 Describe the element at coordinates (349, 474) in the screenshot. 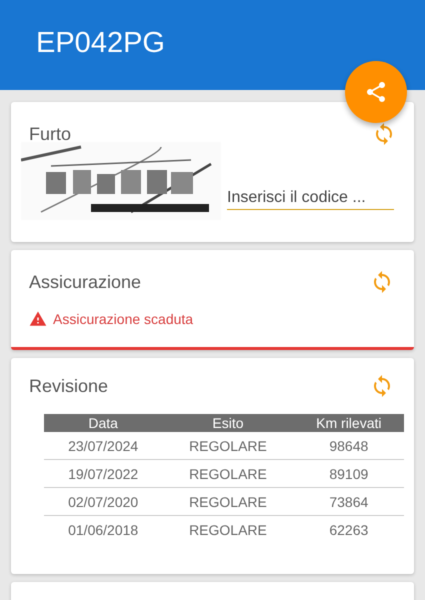

I see `table-cell: 89109` at that location.